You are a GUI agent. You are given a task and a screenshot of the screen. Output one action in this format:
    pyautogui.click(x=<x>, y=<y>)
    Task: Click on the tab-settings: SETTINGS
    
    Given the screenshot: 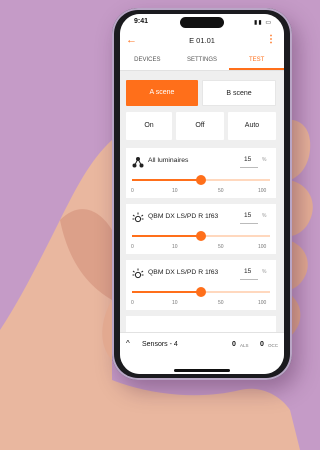 What is the action you would take?
    pyautogui.click(x=202, y=61)
    